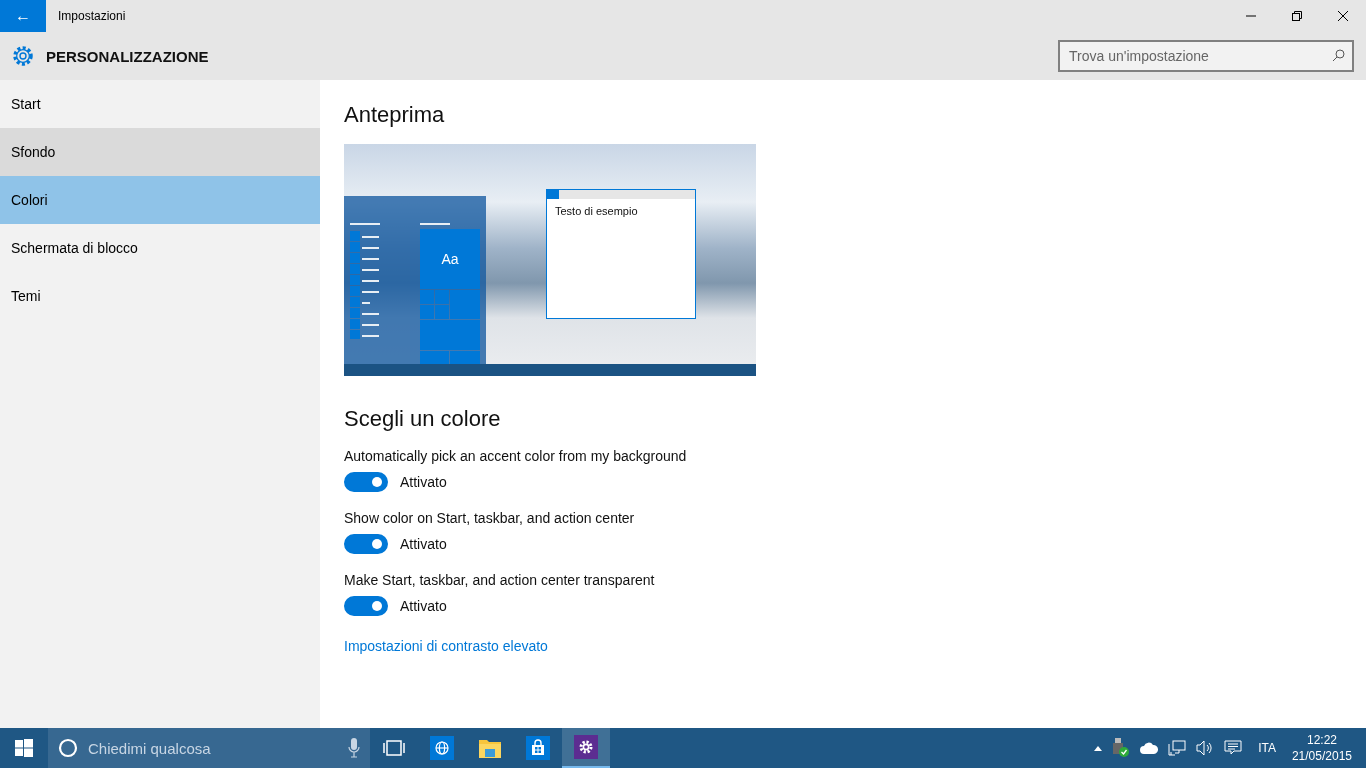 This screenshot has width=1366, height=768. I want to click on sidebar-item: Start, so click(160, 104).